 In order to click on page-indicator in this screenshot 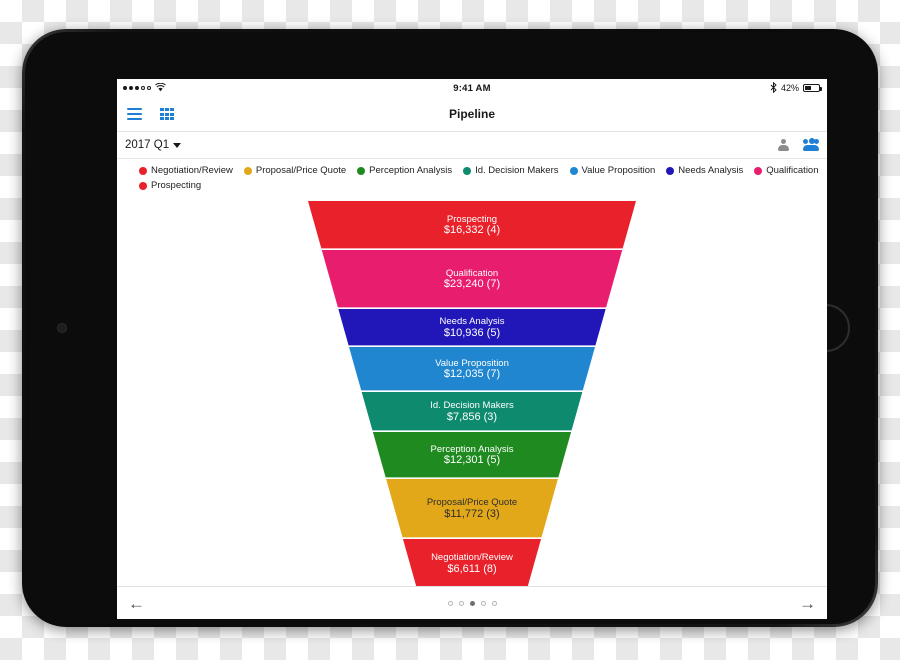, I will do `click(472, 603)`.